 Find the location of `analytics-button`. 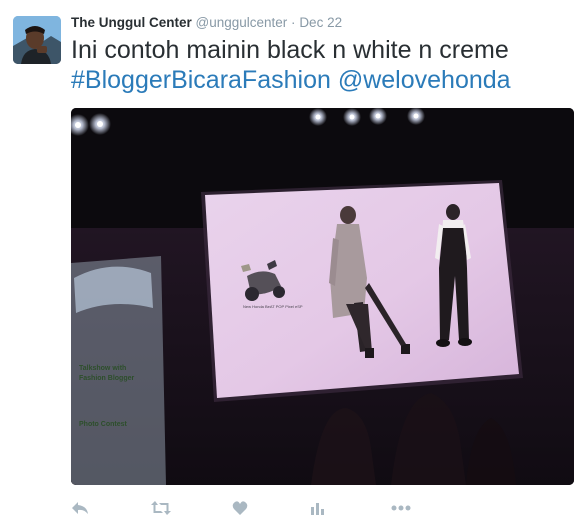

analytics-button is located at coordinates (317, 508).